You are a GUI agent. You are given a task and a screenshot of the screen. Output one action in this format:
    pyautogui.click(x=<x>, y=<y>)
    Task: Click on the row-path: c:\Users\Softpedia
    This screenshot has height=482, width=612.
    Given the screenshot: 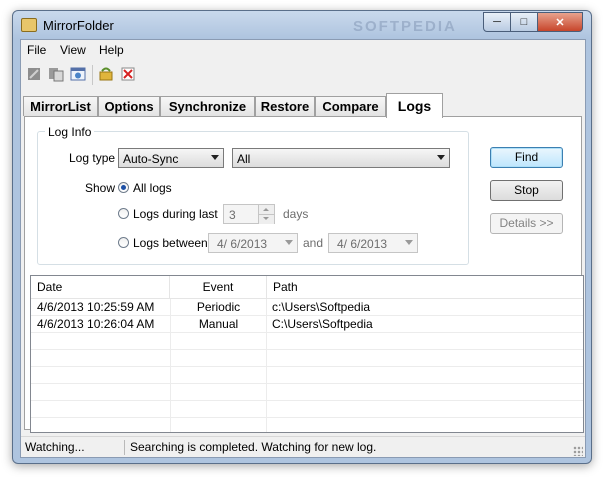 What is the action you would take?
    pyautogui.click(x=321, y=307)
    